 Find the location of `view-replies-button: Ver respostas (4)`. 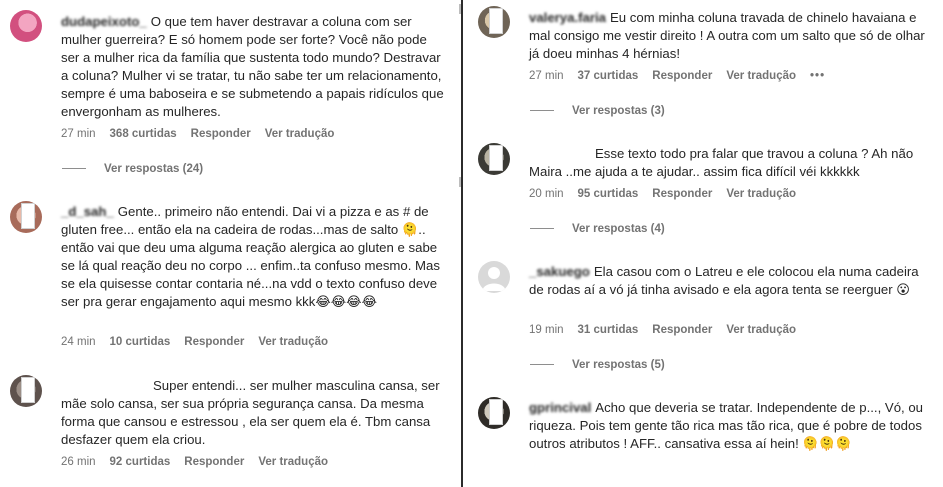

view-replies-button: Ver respostas (4) is located at coordinates (597, 229).